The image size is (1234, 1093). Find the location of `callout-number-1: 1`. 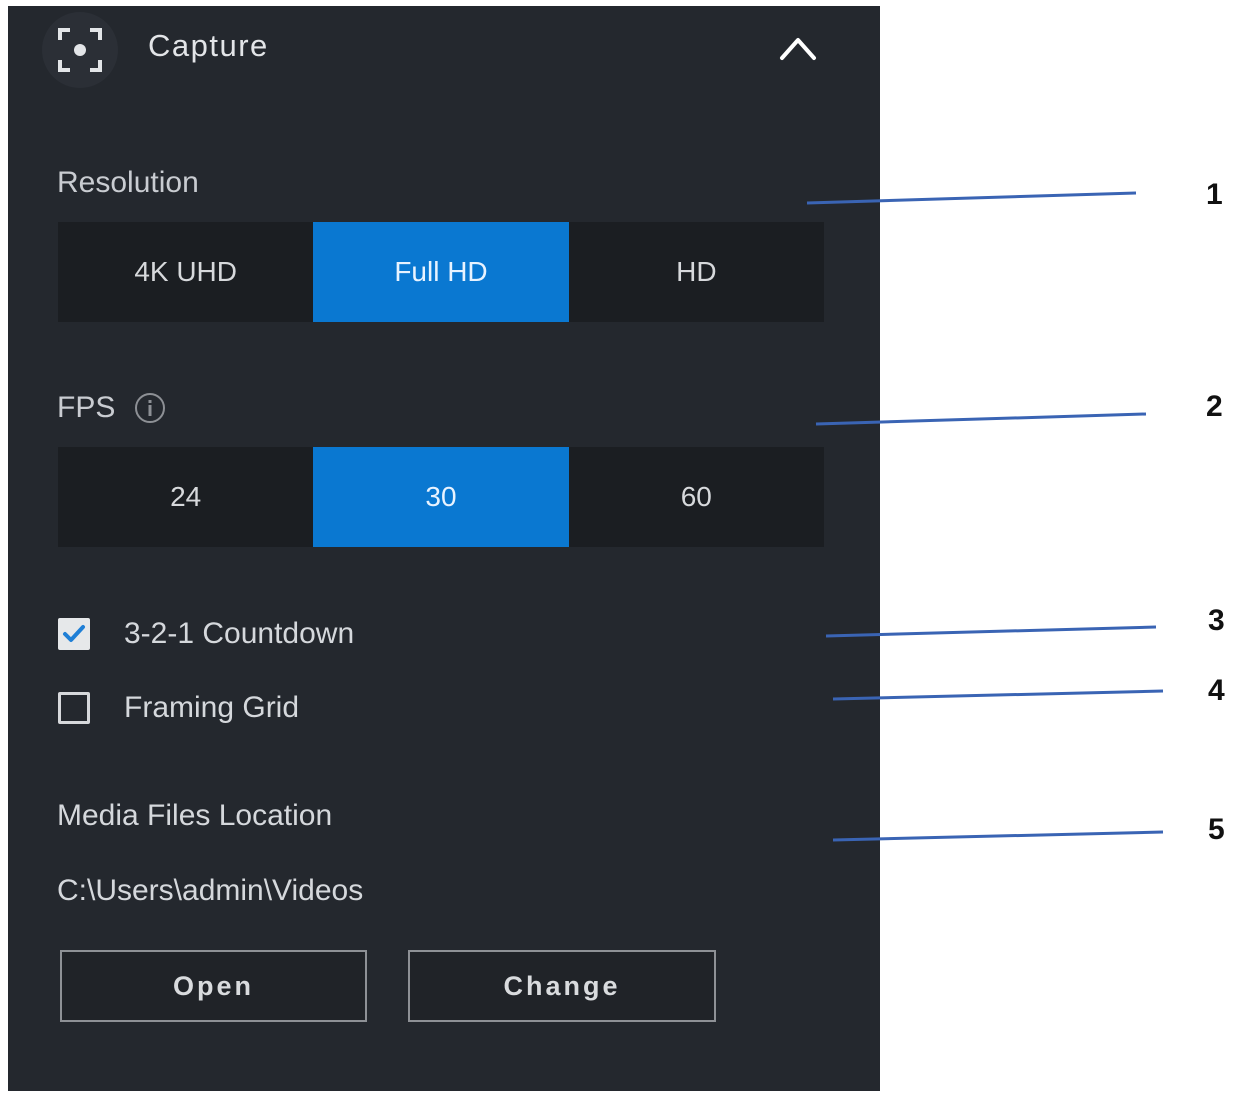

callout-number-1: 1 is located at coordinates (1214, 194).